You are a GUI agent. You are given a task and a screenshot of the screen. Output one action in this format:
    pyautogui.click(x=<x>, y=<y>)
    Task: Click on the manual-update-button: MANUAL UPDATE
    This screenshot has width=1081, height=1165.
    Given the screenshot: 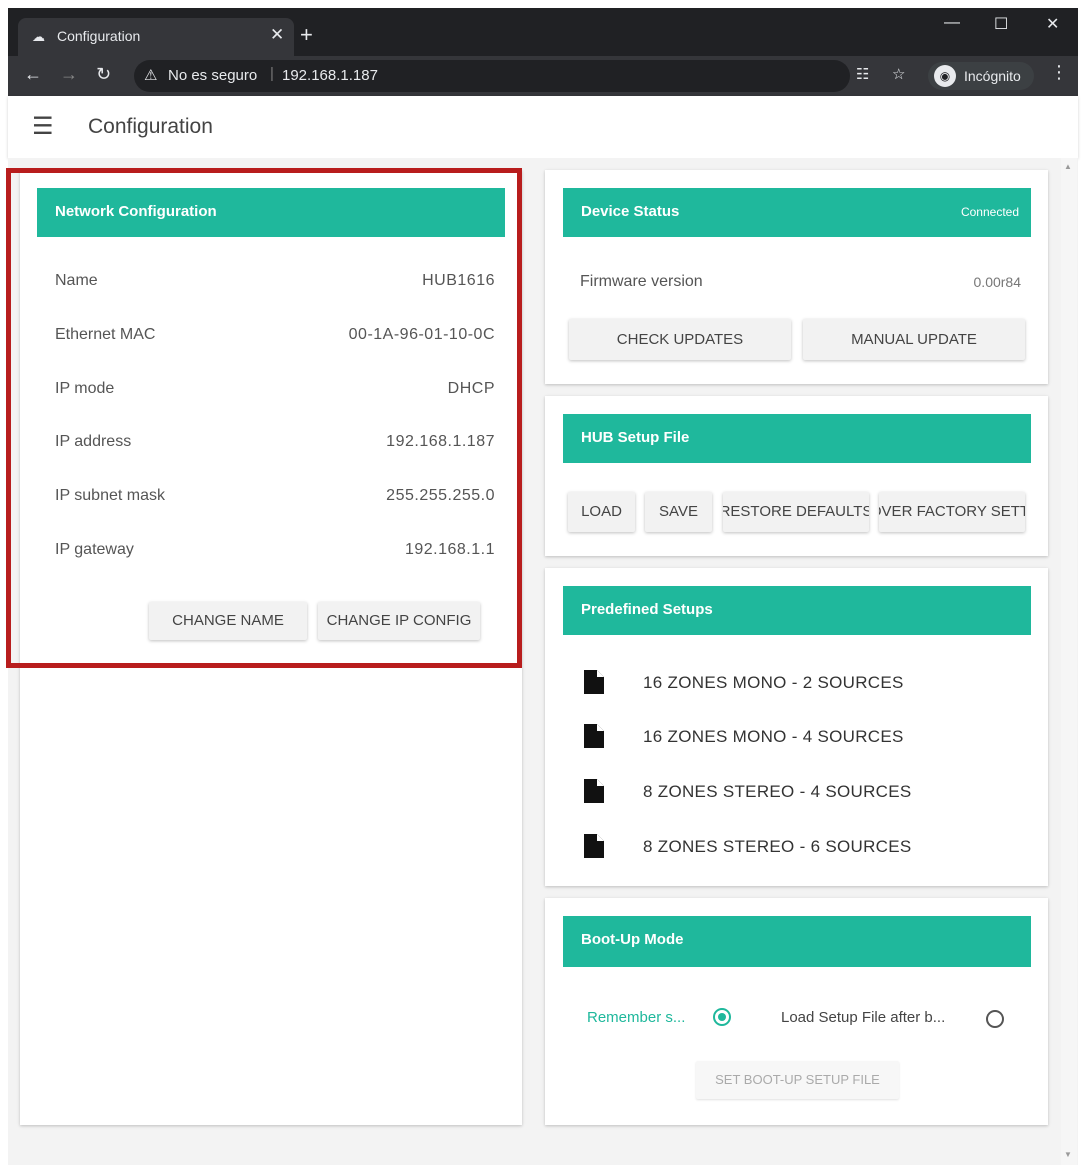 What is the action you would take?
    pyautogui.click(x=914, y=339)
    